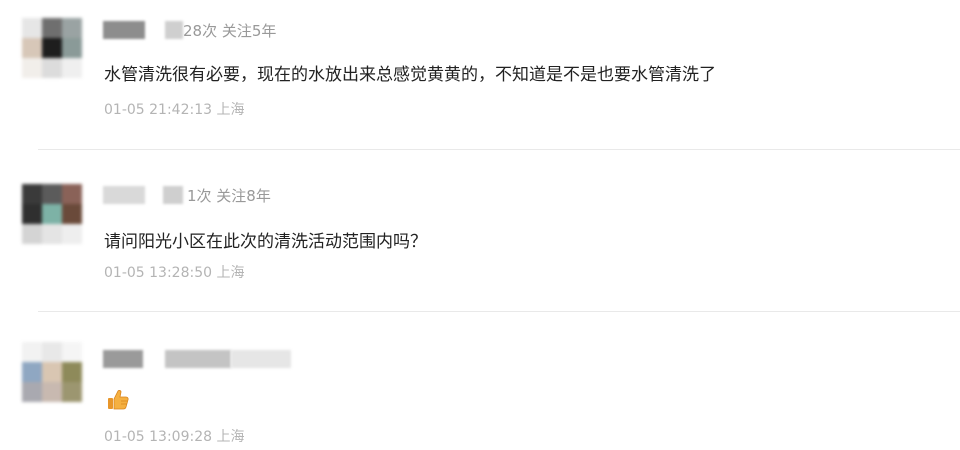 The width and height of the screenshot is (960, 450). I want to click on comment-author-row: 1次 关注8年, so click(187, 195).